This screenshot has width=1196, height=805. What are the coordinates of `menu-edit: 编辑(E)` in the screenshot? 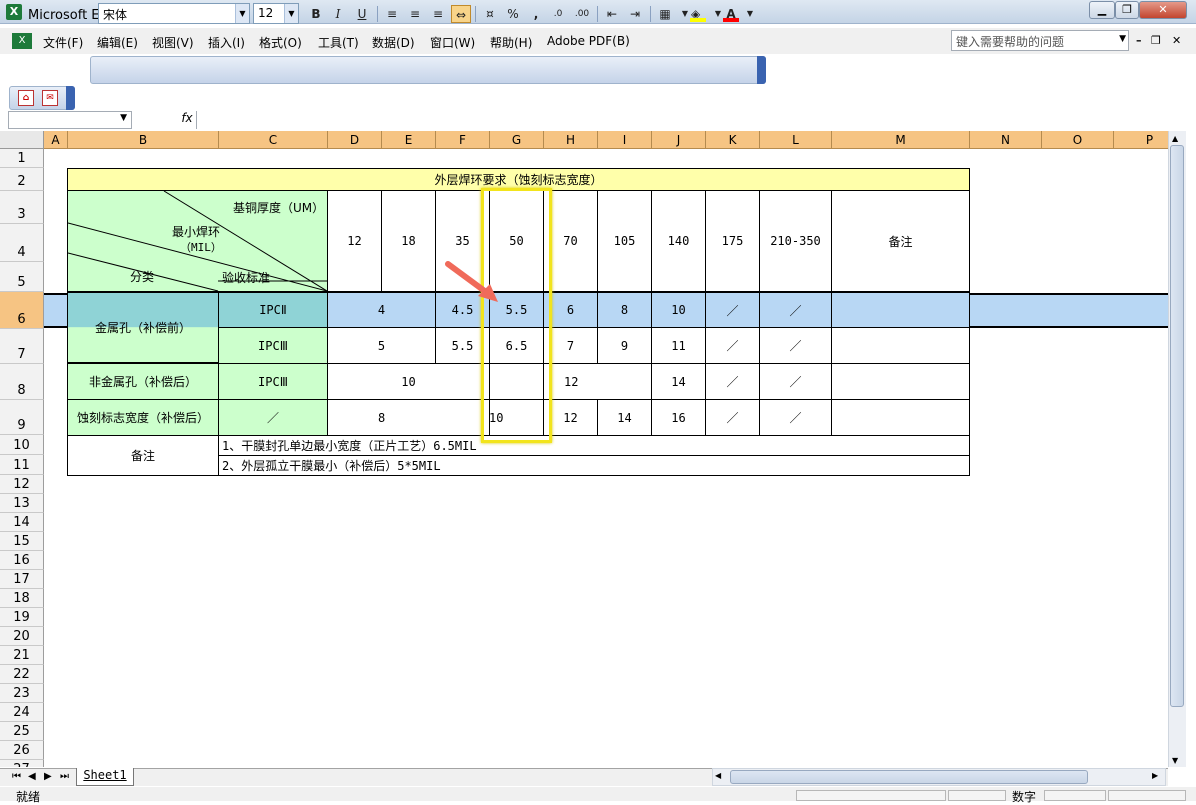 It's located at (117, 42).